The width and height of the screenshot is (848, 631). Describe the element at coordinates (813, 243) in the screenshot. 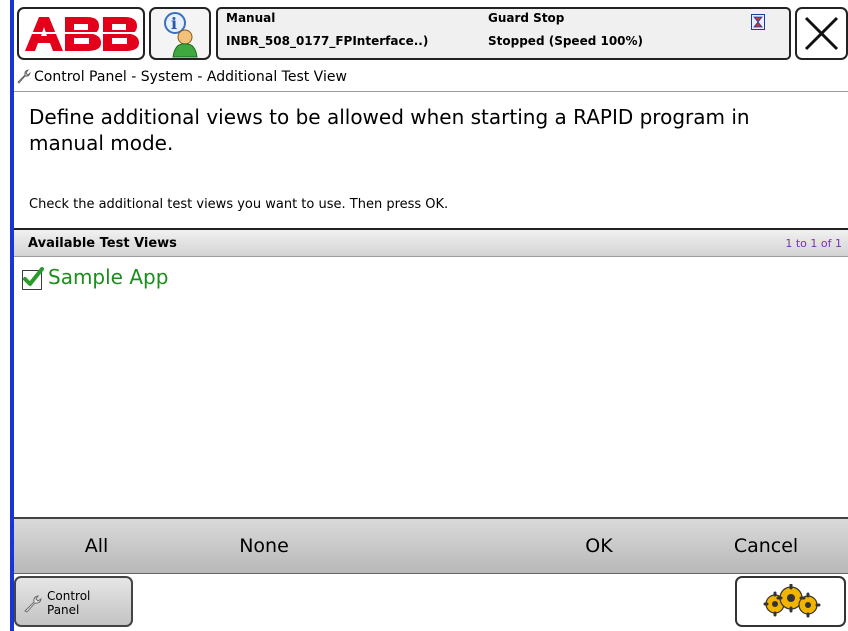

I see `list-count: 1 to 1 of 1` at that location.